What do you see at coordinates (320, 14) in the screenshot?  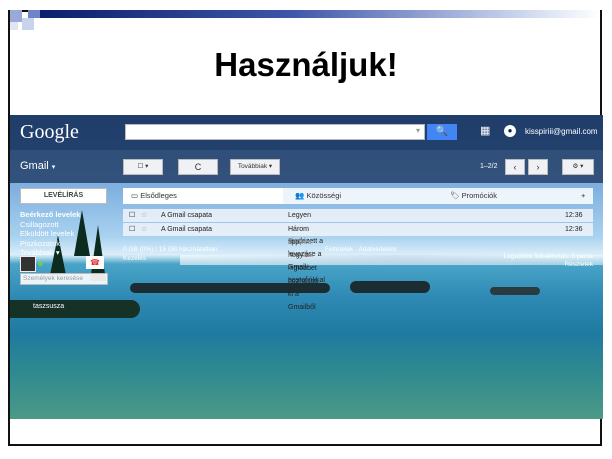 I see `title-gradient-bar` at bounding box center [320, 14].